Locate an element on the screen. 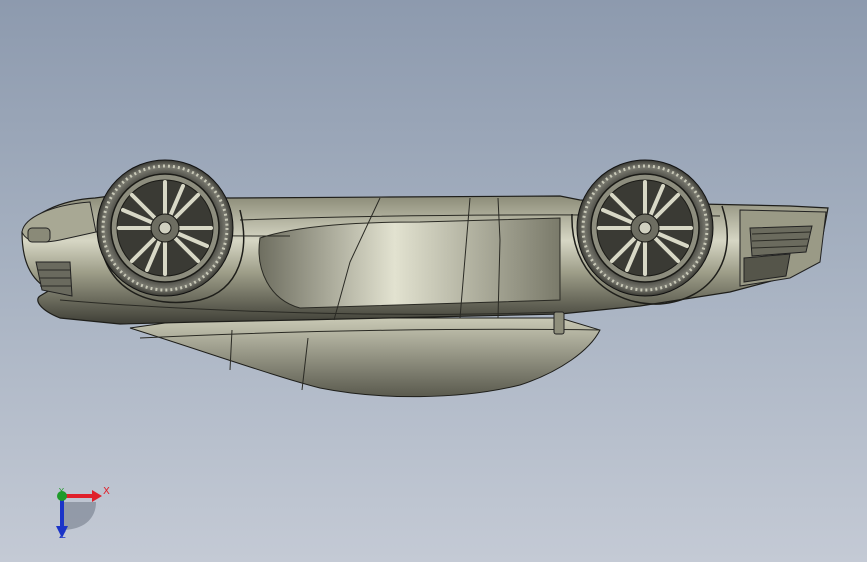 Image resolution: width=867 pixels, height=562 pixels. reference-triad: X Y Z is located at coordinates (80, 513).